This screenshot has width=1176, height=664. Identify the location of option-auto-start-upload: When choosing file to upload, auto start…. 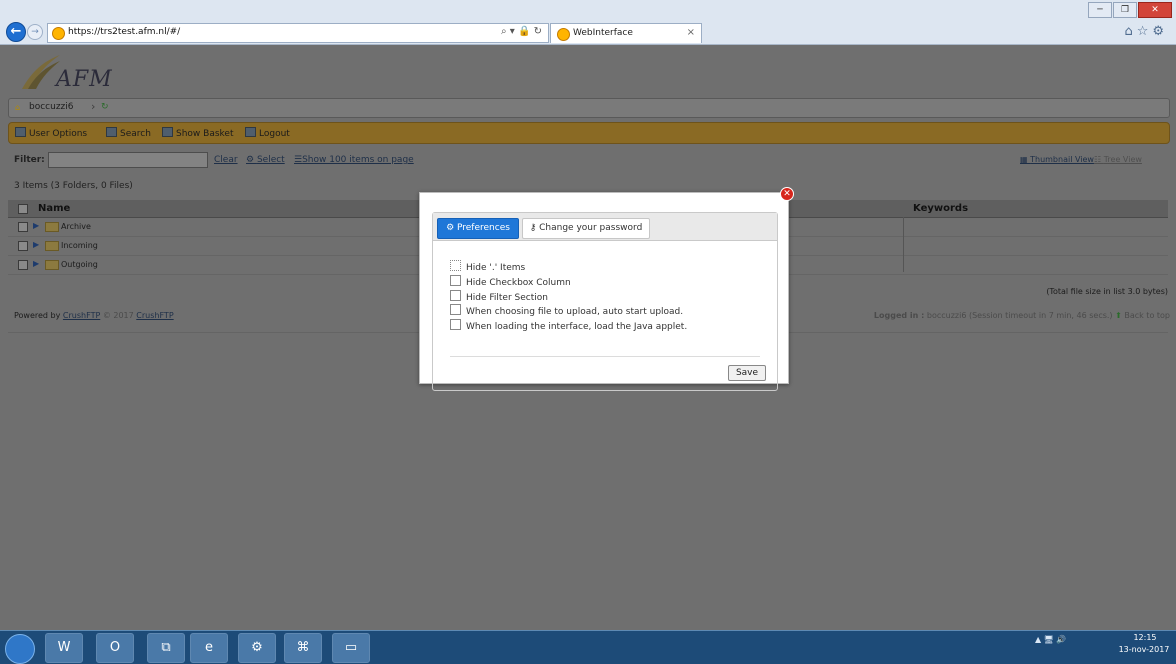
(566, 310).